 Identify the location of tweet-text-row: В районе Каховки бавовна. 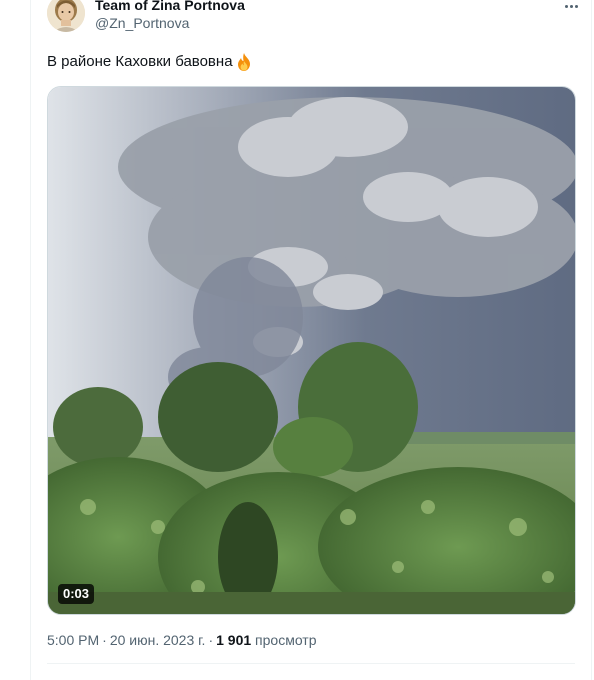
(150, 62).